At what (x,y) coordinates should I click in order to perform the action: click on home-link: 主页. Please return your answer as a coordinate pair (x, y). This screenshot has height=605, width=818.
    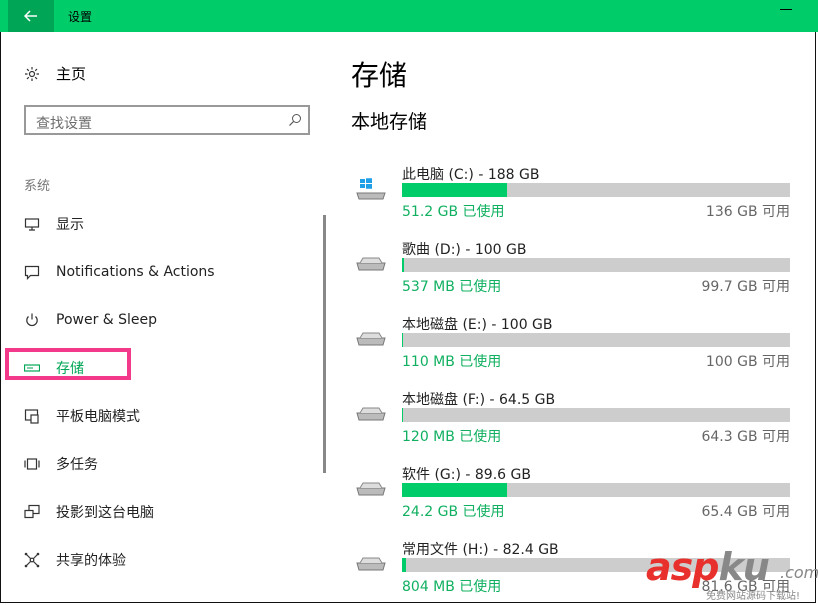
    Looking at the image, I should click on (55, 73).